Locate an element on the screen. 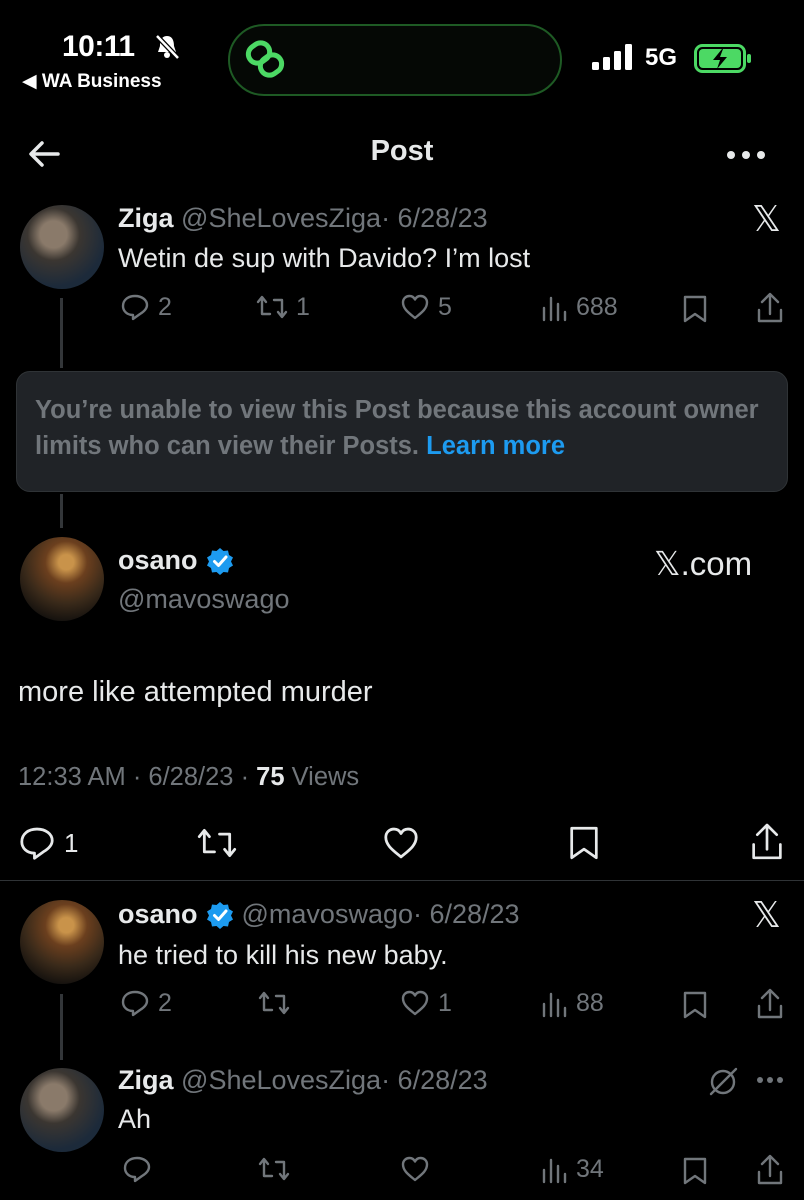  tweet-header: osano @mavoswago· 6/28/23 is located at coordinates (319, 914).